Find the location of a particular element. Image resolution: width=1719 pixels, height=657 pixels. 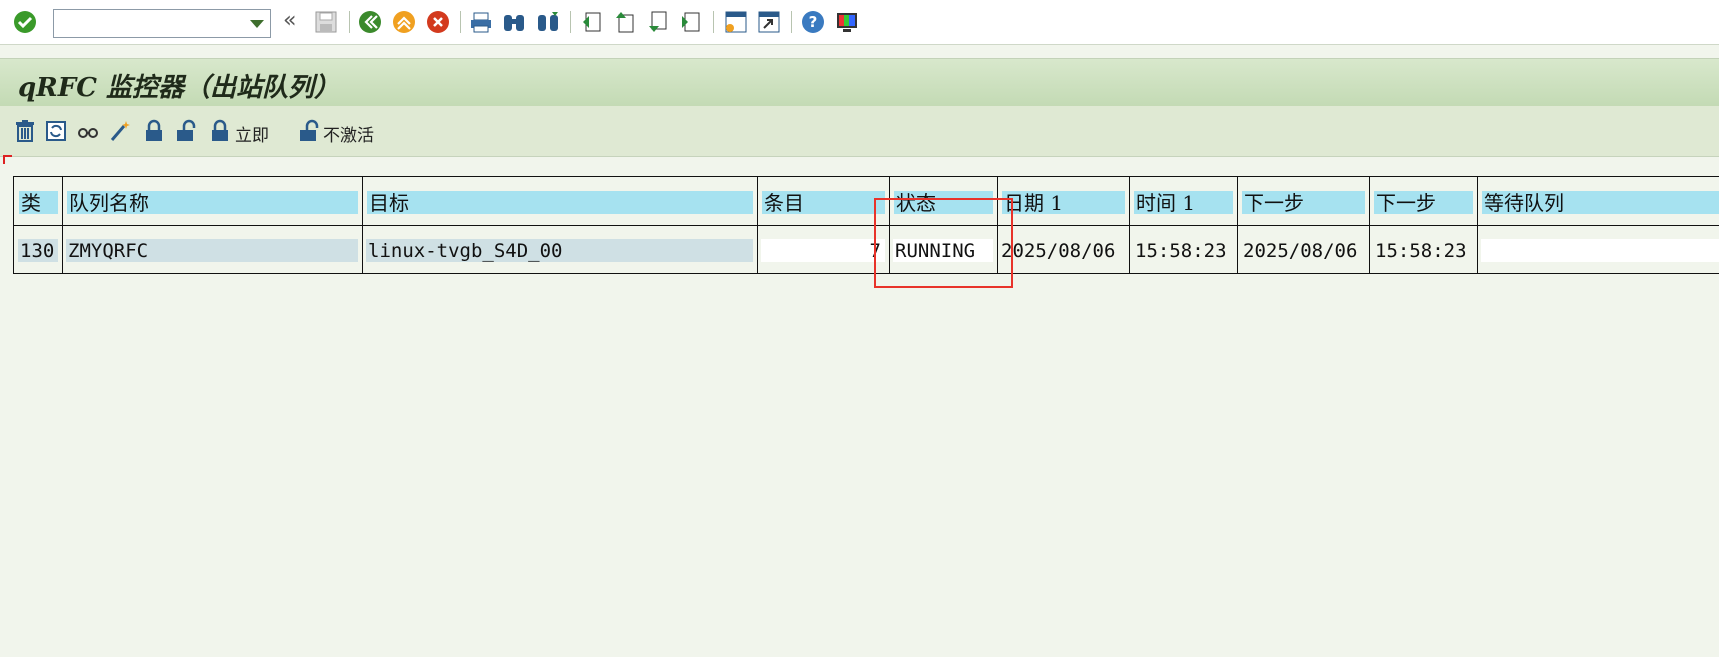

next-page-icon is located at coordinates (658, 22).